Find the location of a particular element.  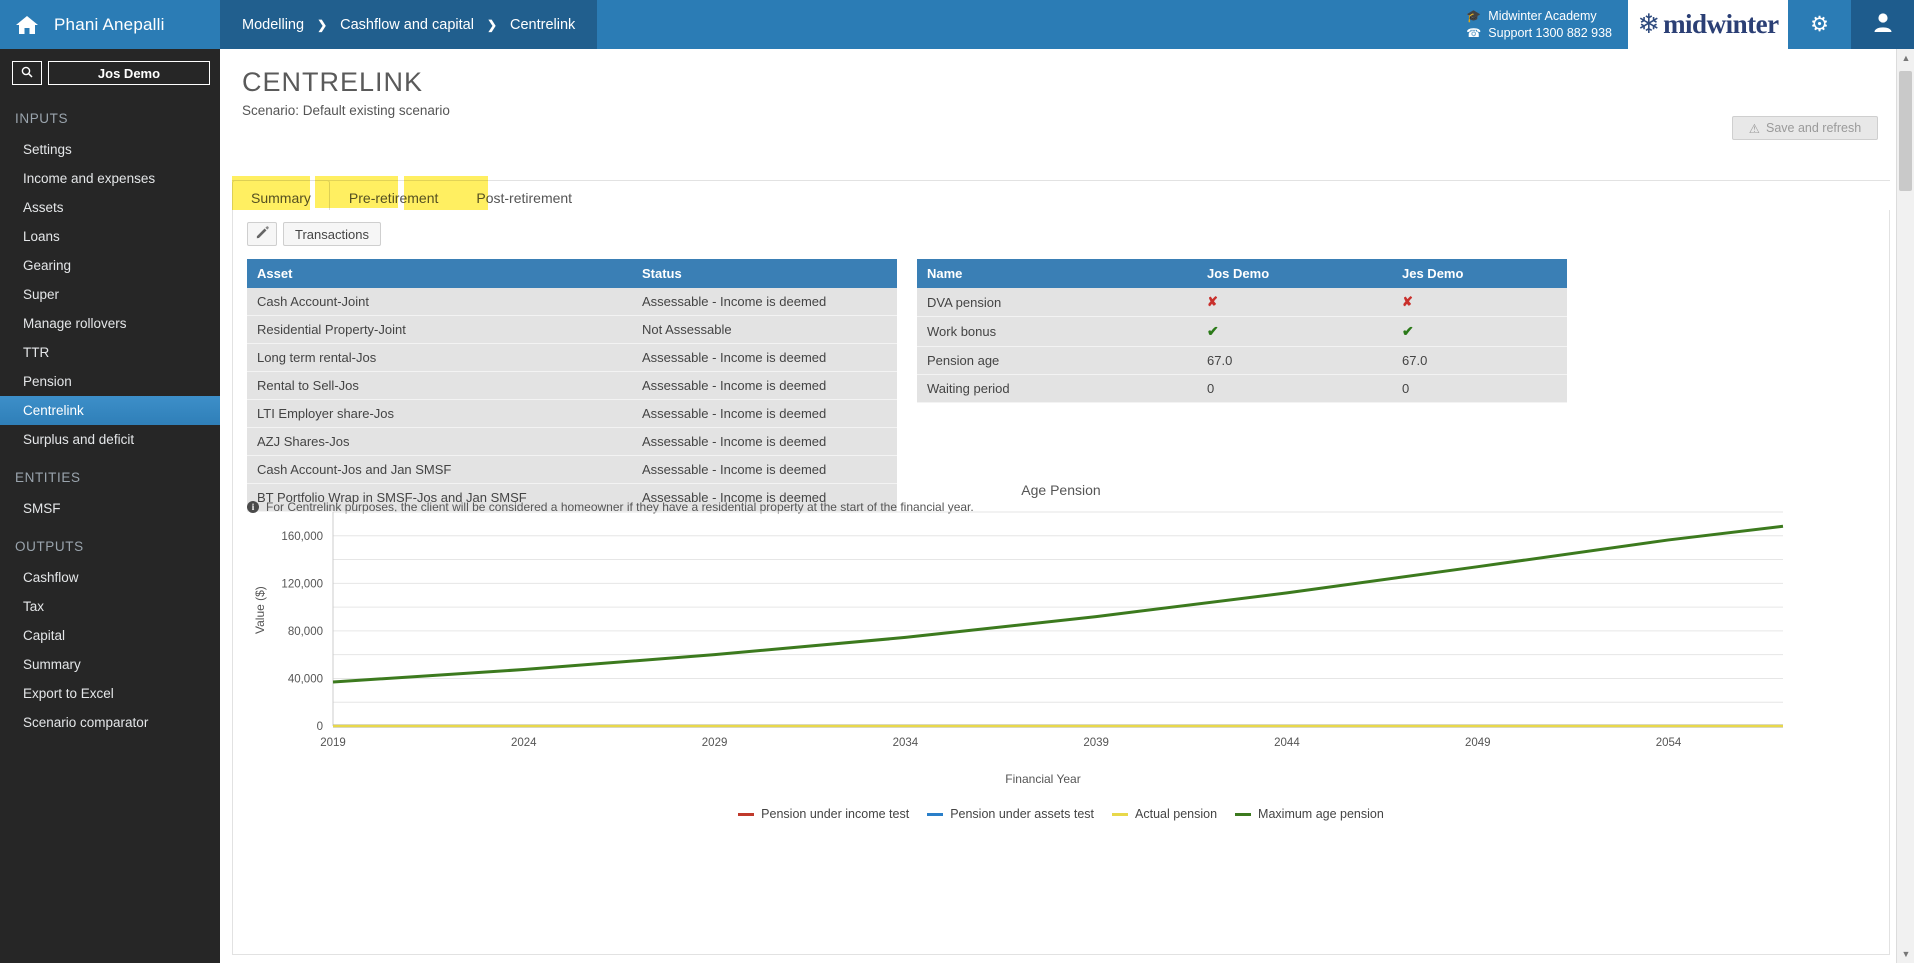

search-icon is located at coordinates (27, 73).